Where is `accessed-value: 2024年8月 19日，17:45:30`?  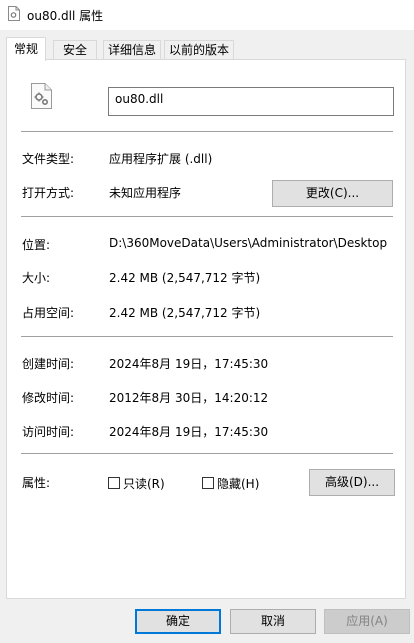
accessed-value: 2024年8月 19日，17:45:30 is located at coordinates (189, 432).